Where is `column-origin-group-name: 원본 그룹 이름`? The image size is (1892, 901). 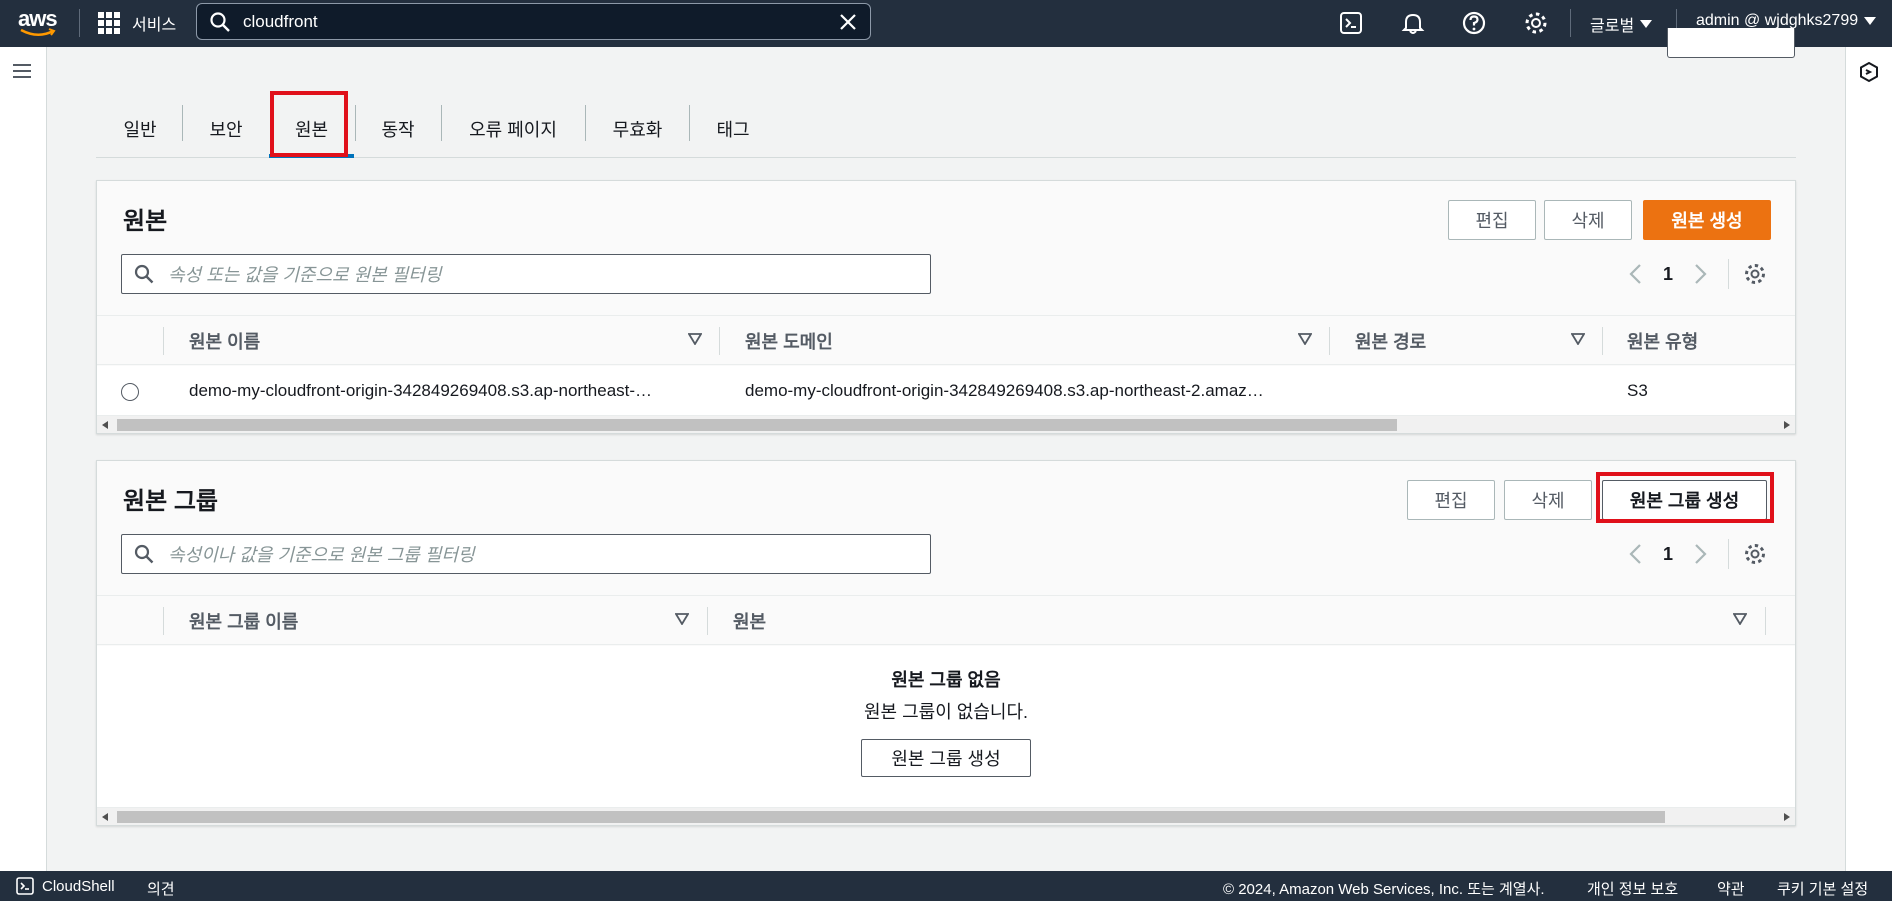 column-origin-group-name: 원본 그룹 이름 is located at coordinates (243, 621).